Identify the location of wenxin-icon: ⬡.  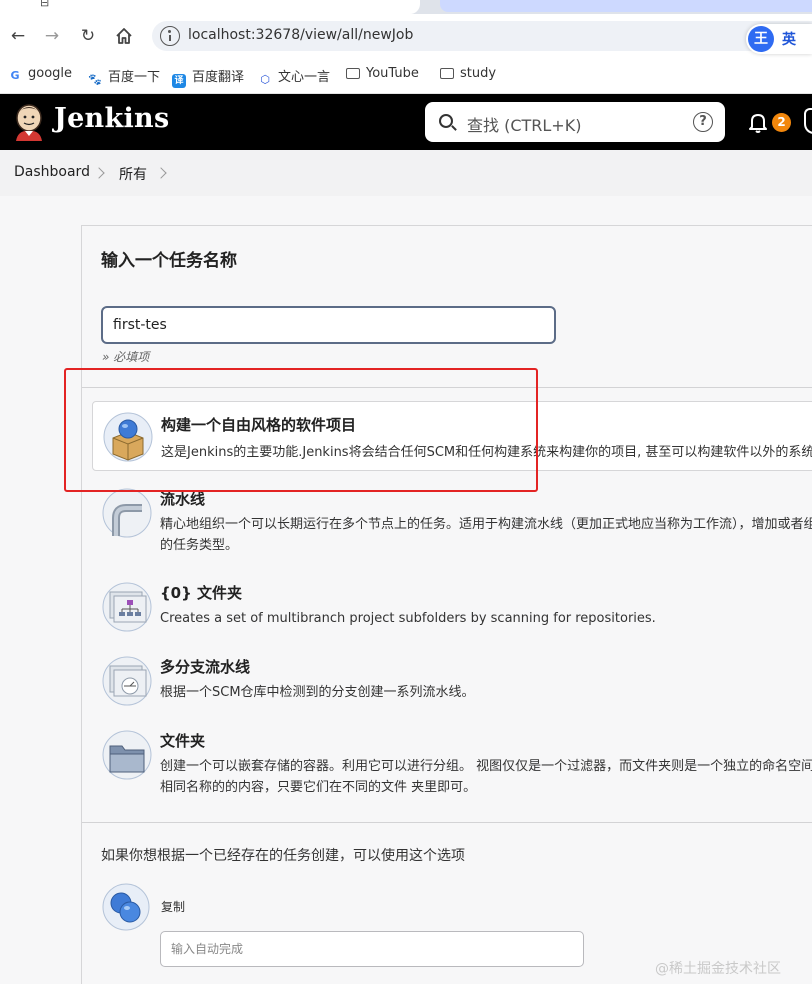
(265, 79).